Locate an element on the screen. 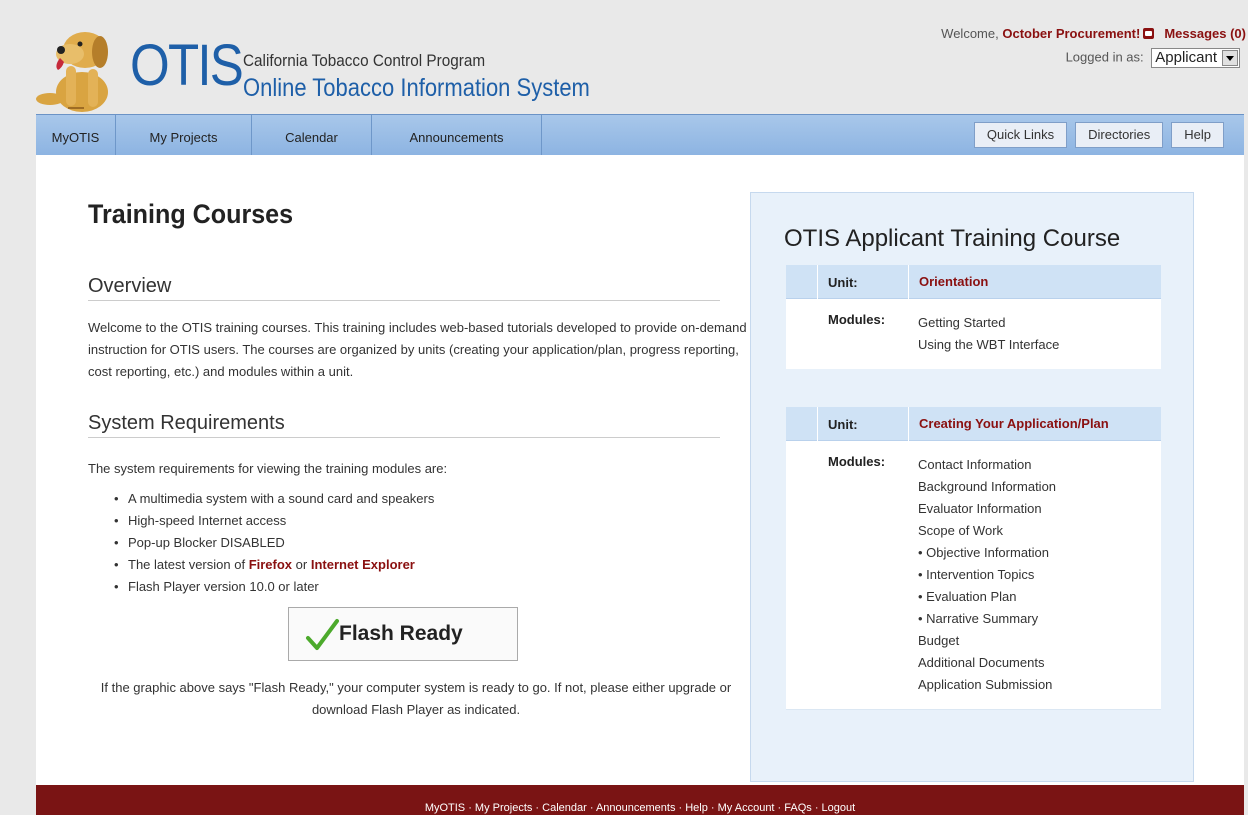 The image size is (1248, 815). message-envelope-icon is located at coordinates (1149, 33).